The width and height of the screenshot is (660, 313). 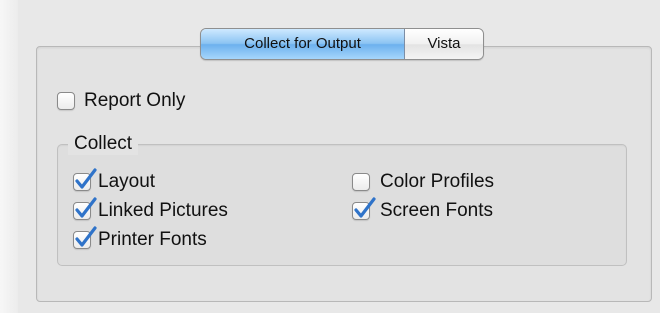 I want to click on color-profiles-checkbox, so click(x=361, y=182).